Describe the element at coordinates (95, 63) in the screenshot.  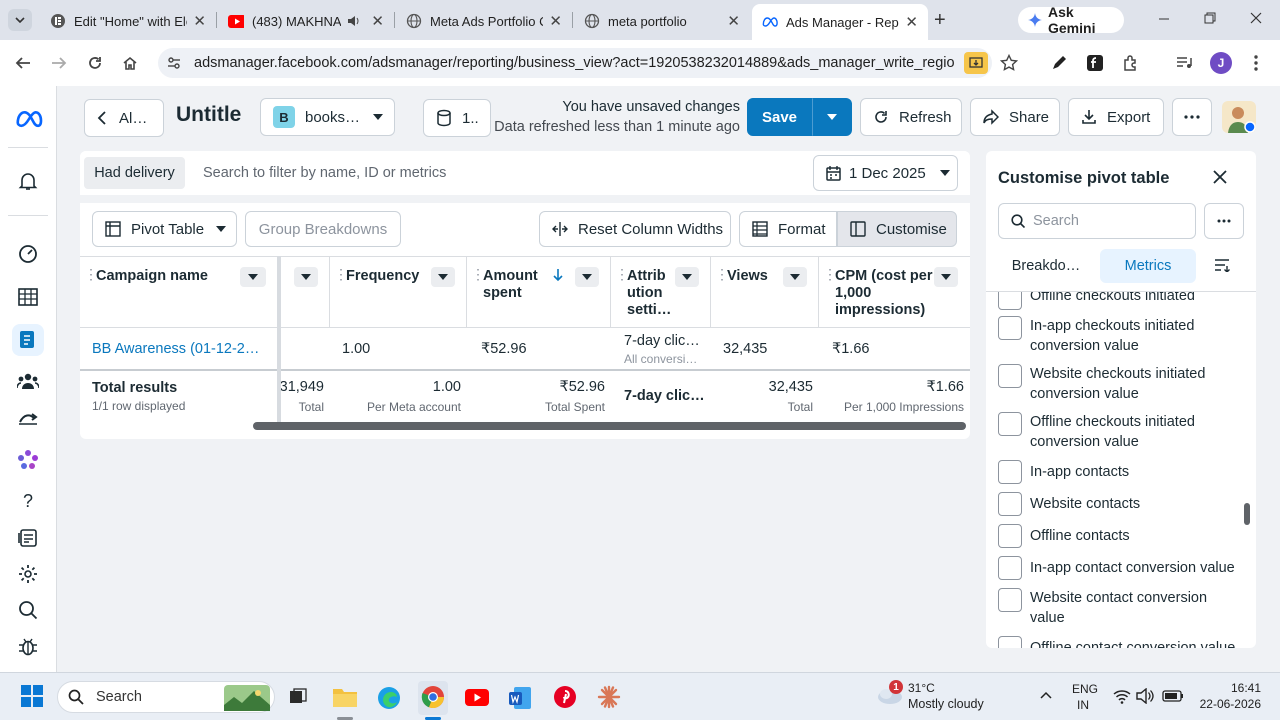
I see `reload-icon` at that location.